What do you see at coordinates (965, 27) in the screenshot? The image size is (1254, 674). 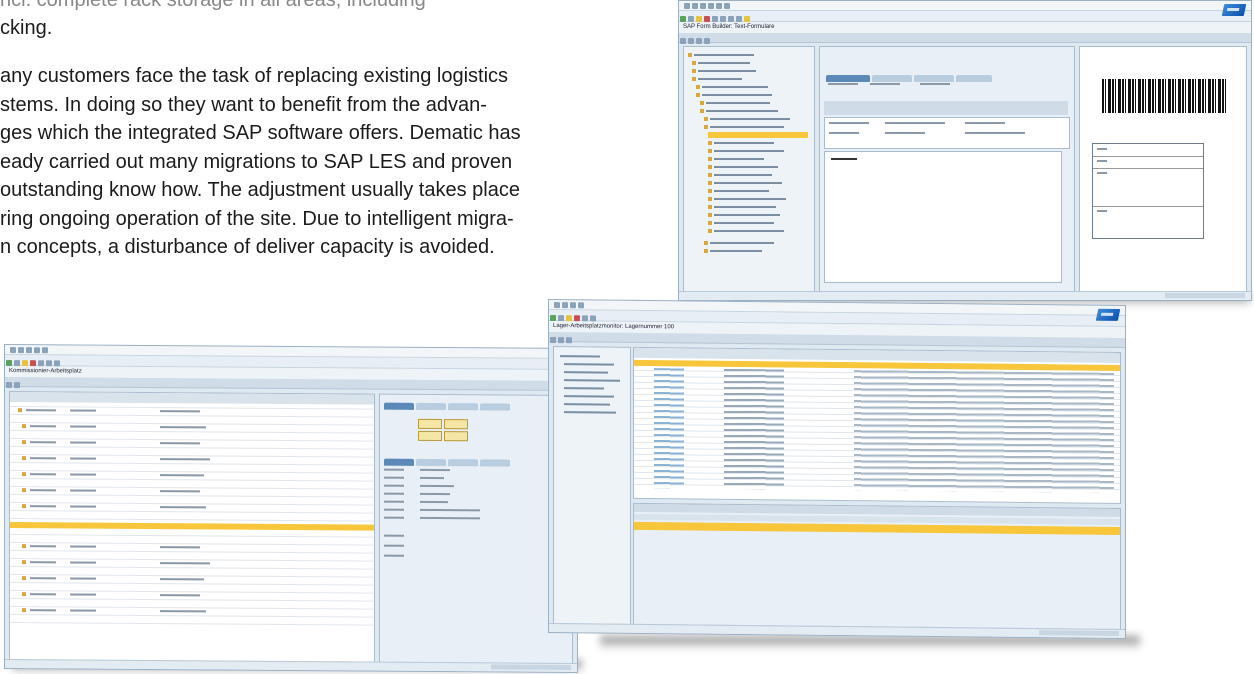 I see `window-title: SAP Form Builder: Text-Formulare` at bounding box center [965, 27].